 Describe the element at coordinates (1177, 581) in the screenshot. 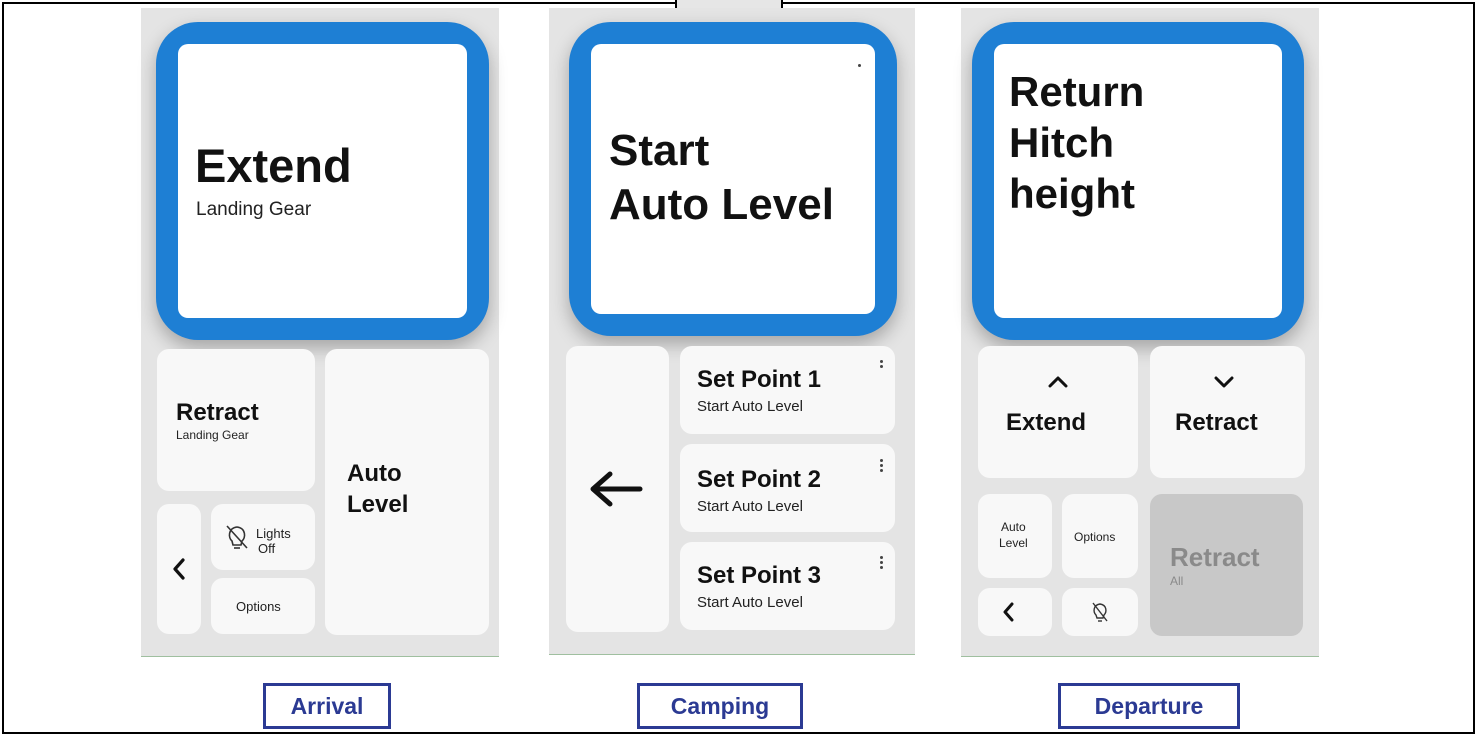

I see `retract-all-sublabel: All` at that location.